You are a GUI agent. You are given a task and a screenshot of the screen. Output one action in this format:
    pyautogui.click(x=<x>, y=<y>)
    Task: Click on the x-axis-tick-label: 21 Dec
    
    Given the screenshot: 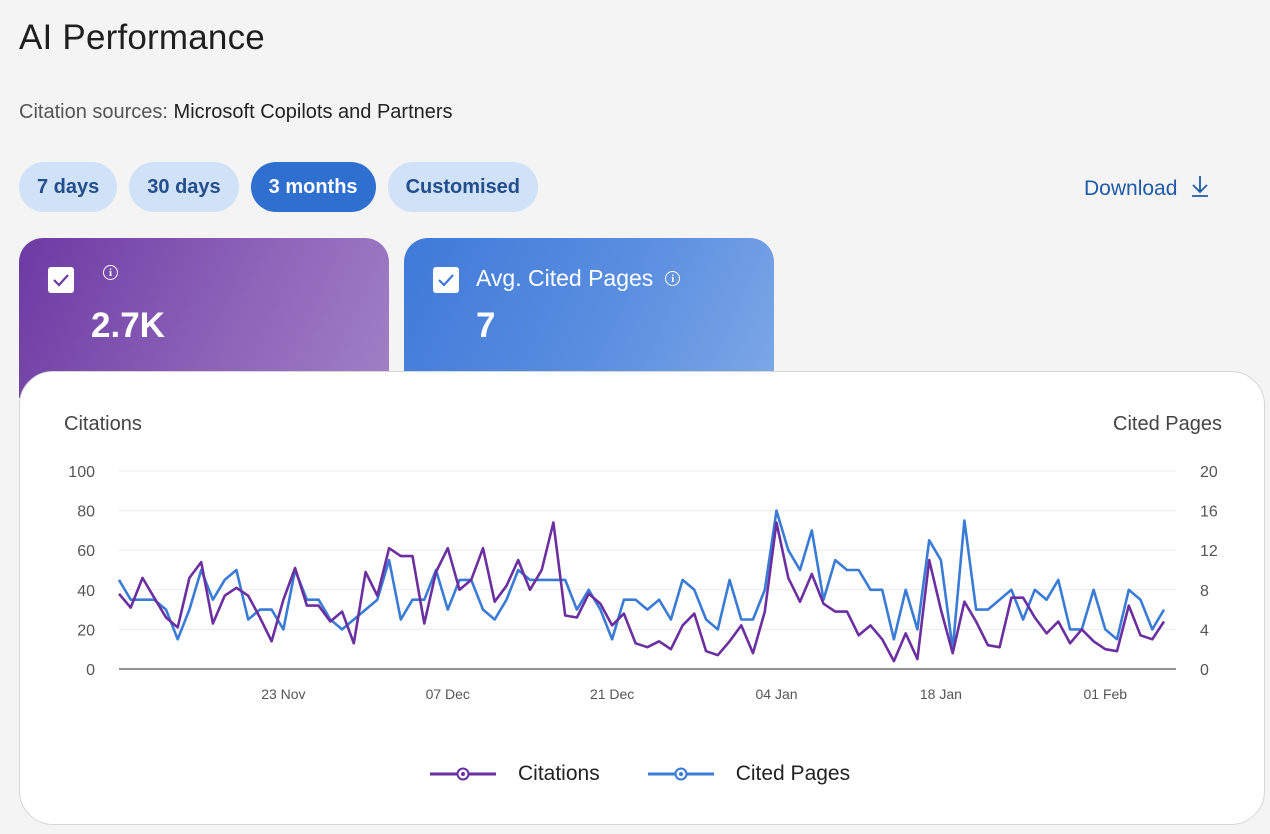 What is the action you would take?
    pyautogui.click(x=612, y=694)
    